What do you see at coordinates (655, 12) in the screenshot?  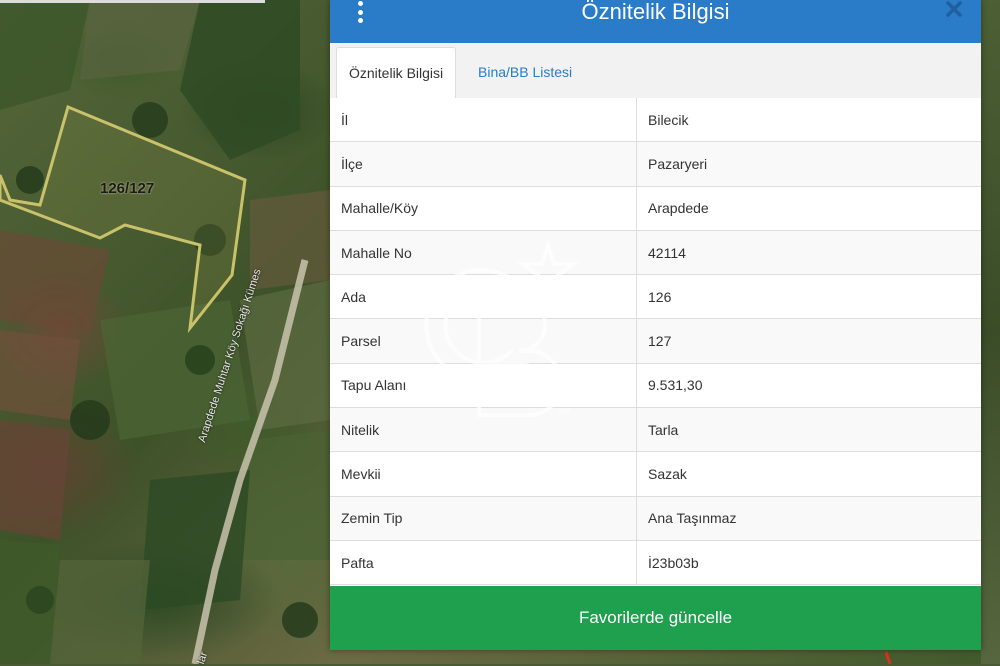 I see `panel-title: Öznitelik Bilgisi` at bounding box center [655, 12].